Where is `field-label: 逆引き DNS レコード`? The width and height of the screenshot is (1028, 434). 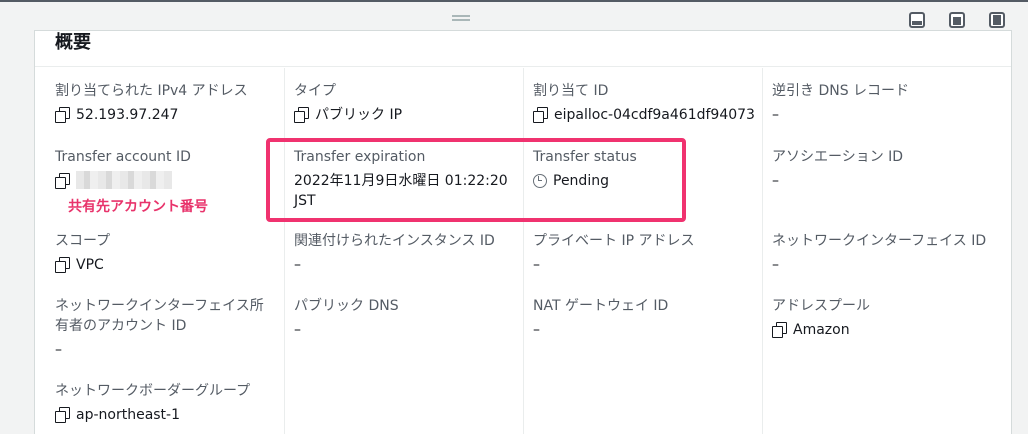 field-label: 逆引き DNS レコード is located at coordinates (841, 91).